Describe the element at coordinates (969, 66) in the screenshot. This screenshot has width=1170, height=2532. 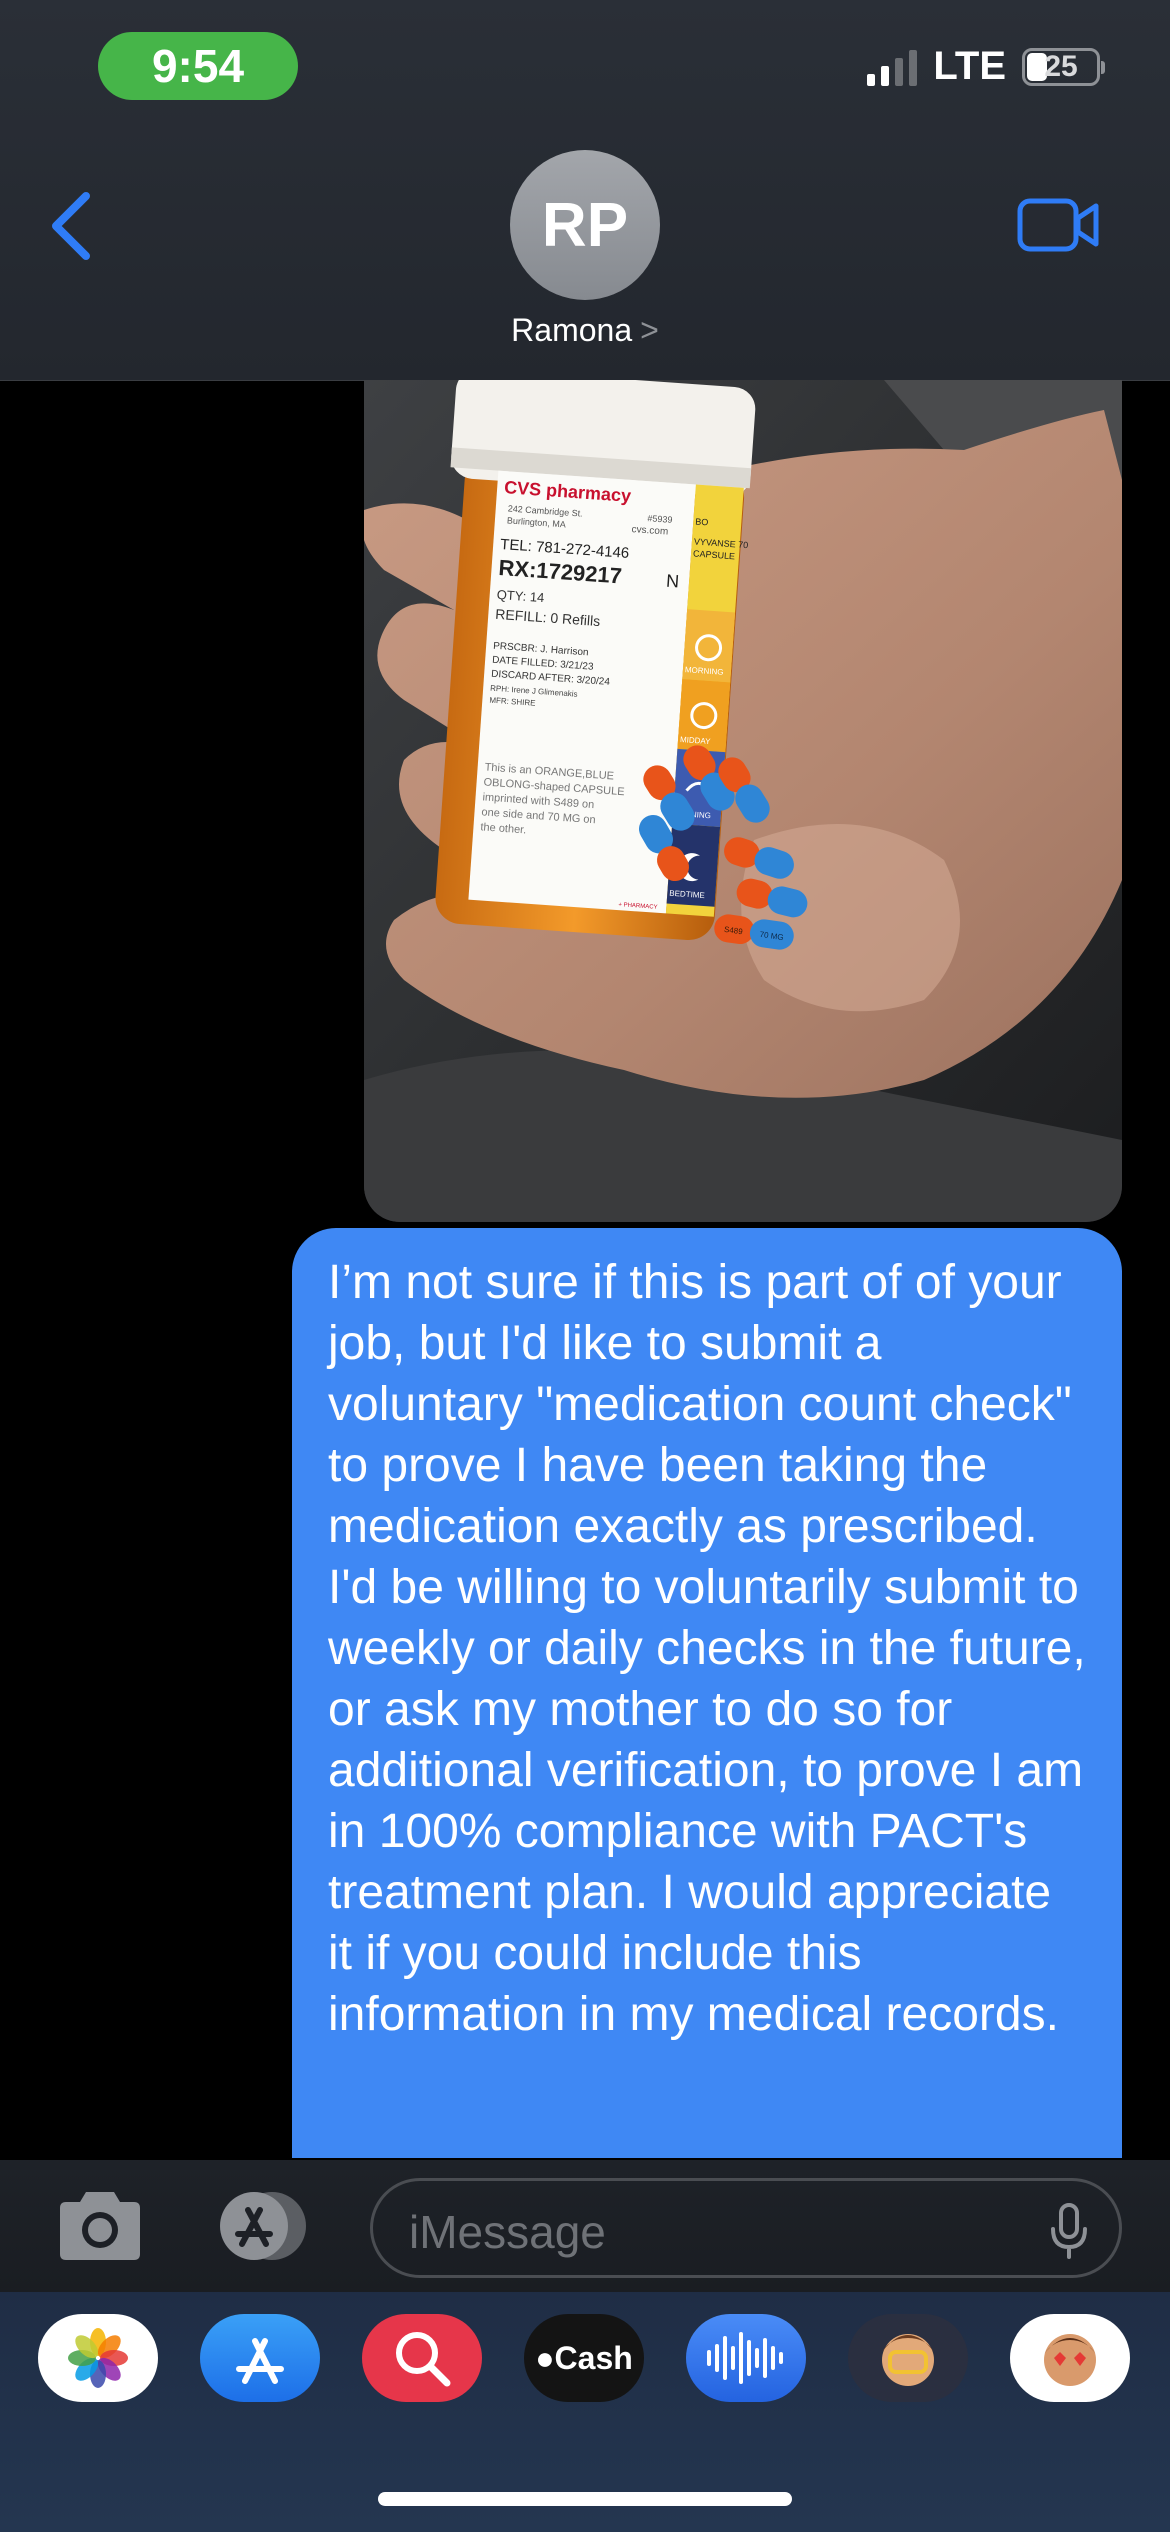
I see `network-type: LTE` at that location.